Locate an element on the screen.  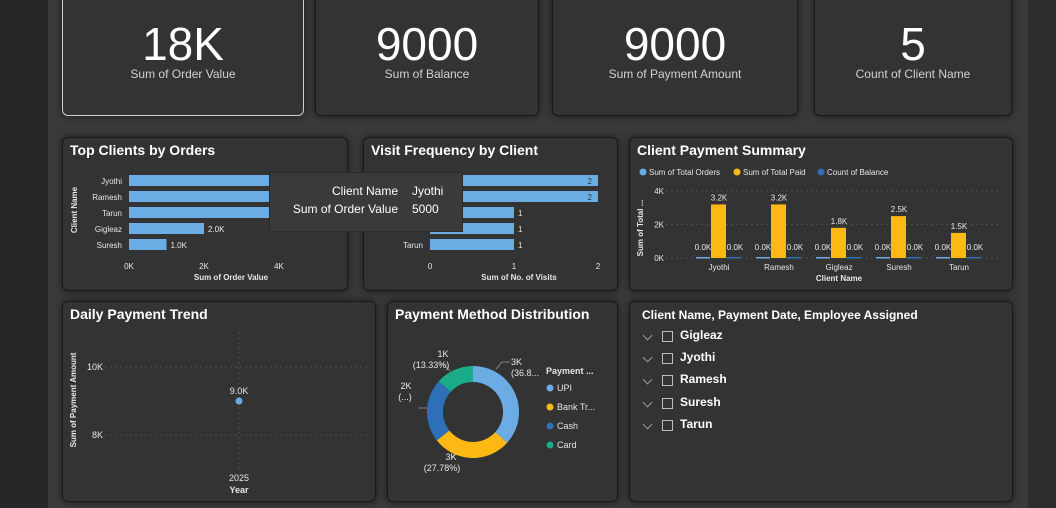
kpi-card-order-value: 18K Sum of Order Value is located at coordinates (183, 58).